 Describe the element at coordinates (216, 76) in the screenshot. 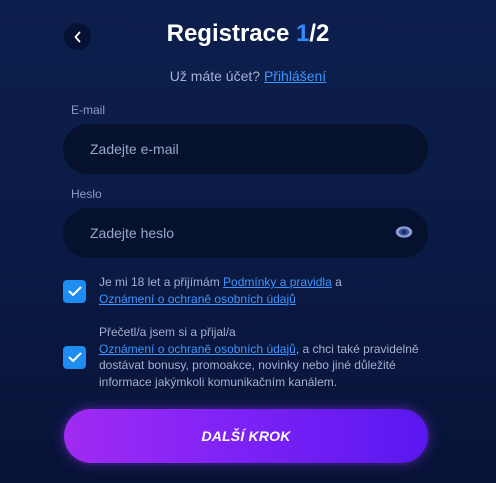

I see `login-prompt-text: Už máte účet?` at that location.